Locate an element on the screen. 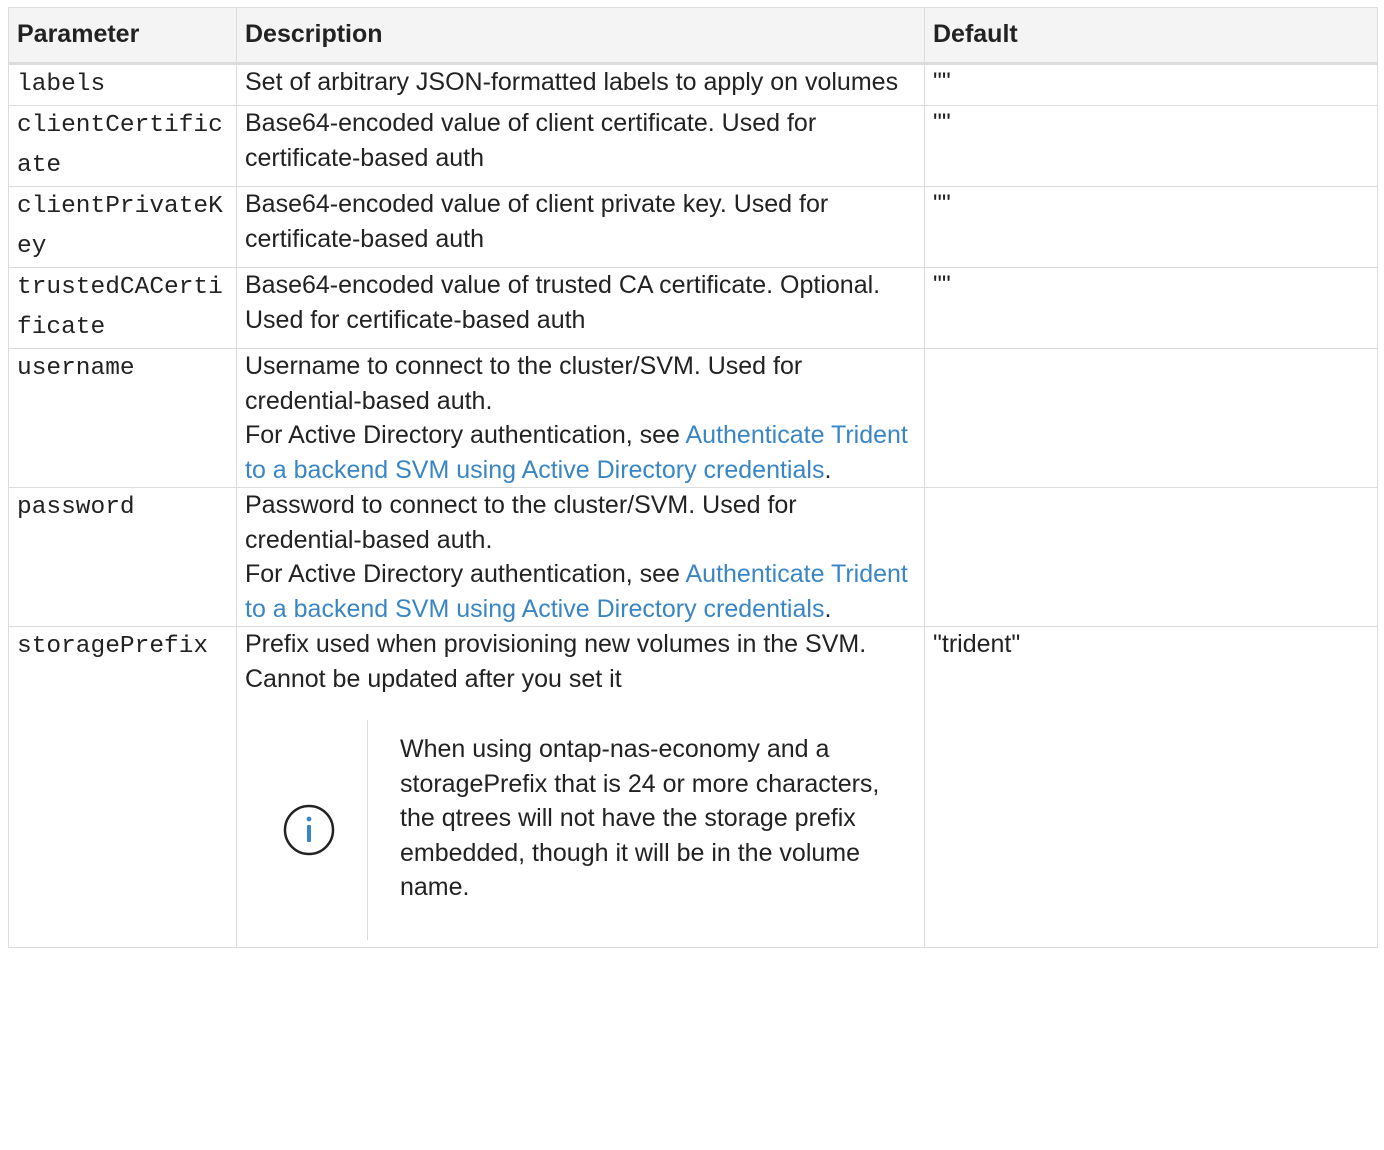 This screenshot has width=1384, height=1150. param-default: "trident" is located at coordinates (1151, 787).